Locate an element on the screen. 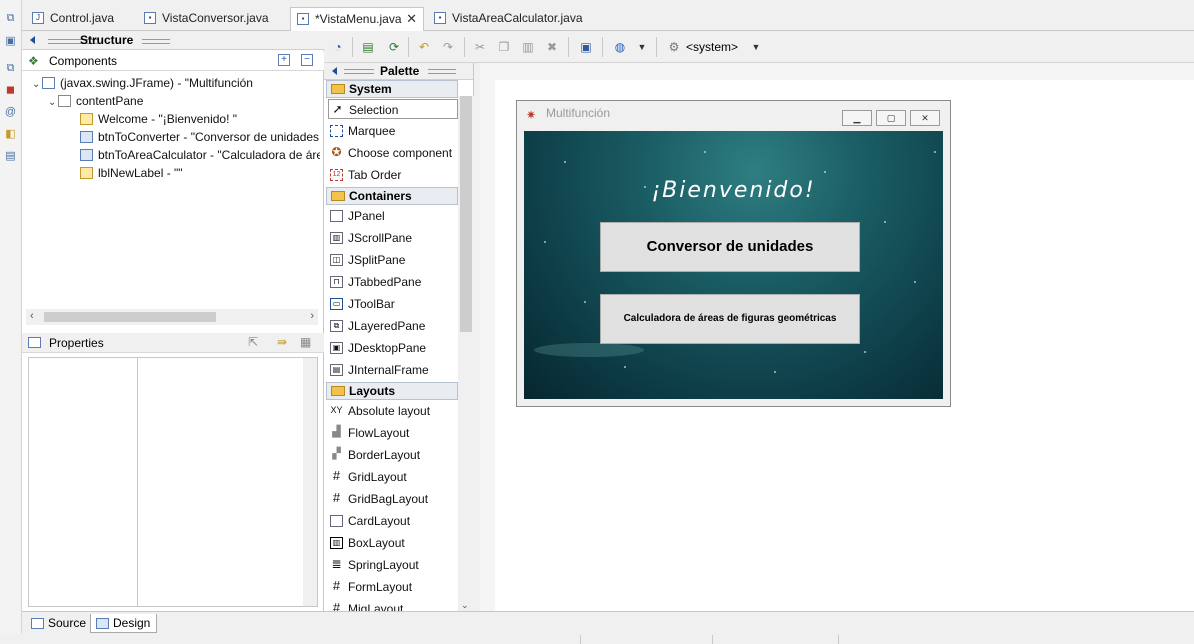 This screenshot has height=644, width=1194. show-events-icon: ⇱ is located at coordinates (253, 342).